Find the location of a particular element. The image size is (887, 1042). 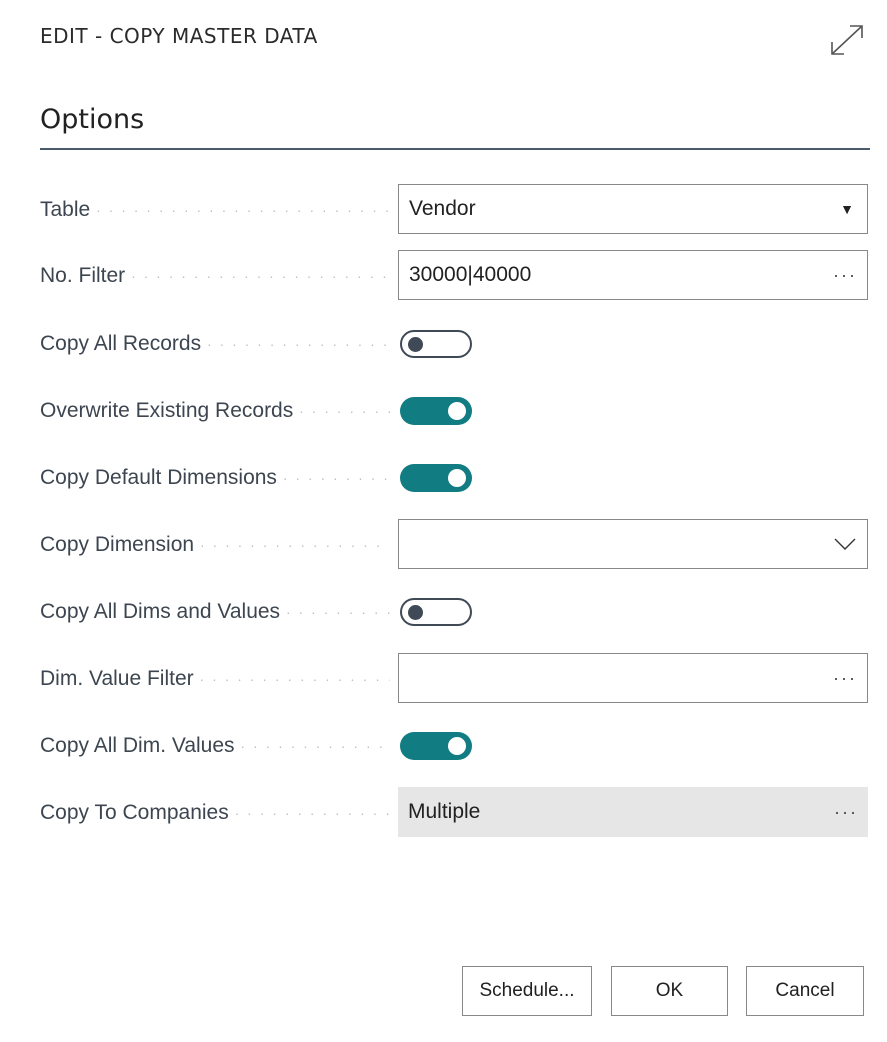

overwrite-existing-label: Overwrite Existing Records is located at coordinates (215, 411).